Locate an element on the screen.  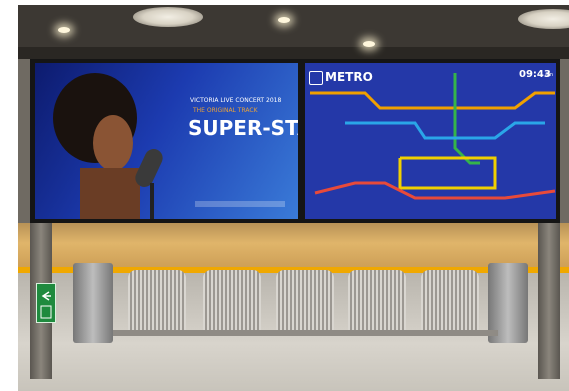
exit-sign is located at coordinates (46, 303).